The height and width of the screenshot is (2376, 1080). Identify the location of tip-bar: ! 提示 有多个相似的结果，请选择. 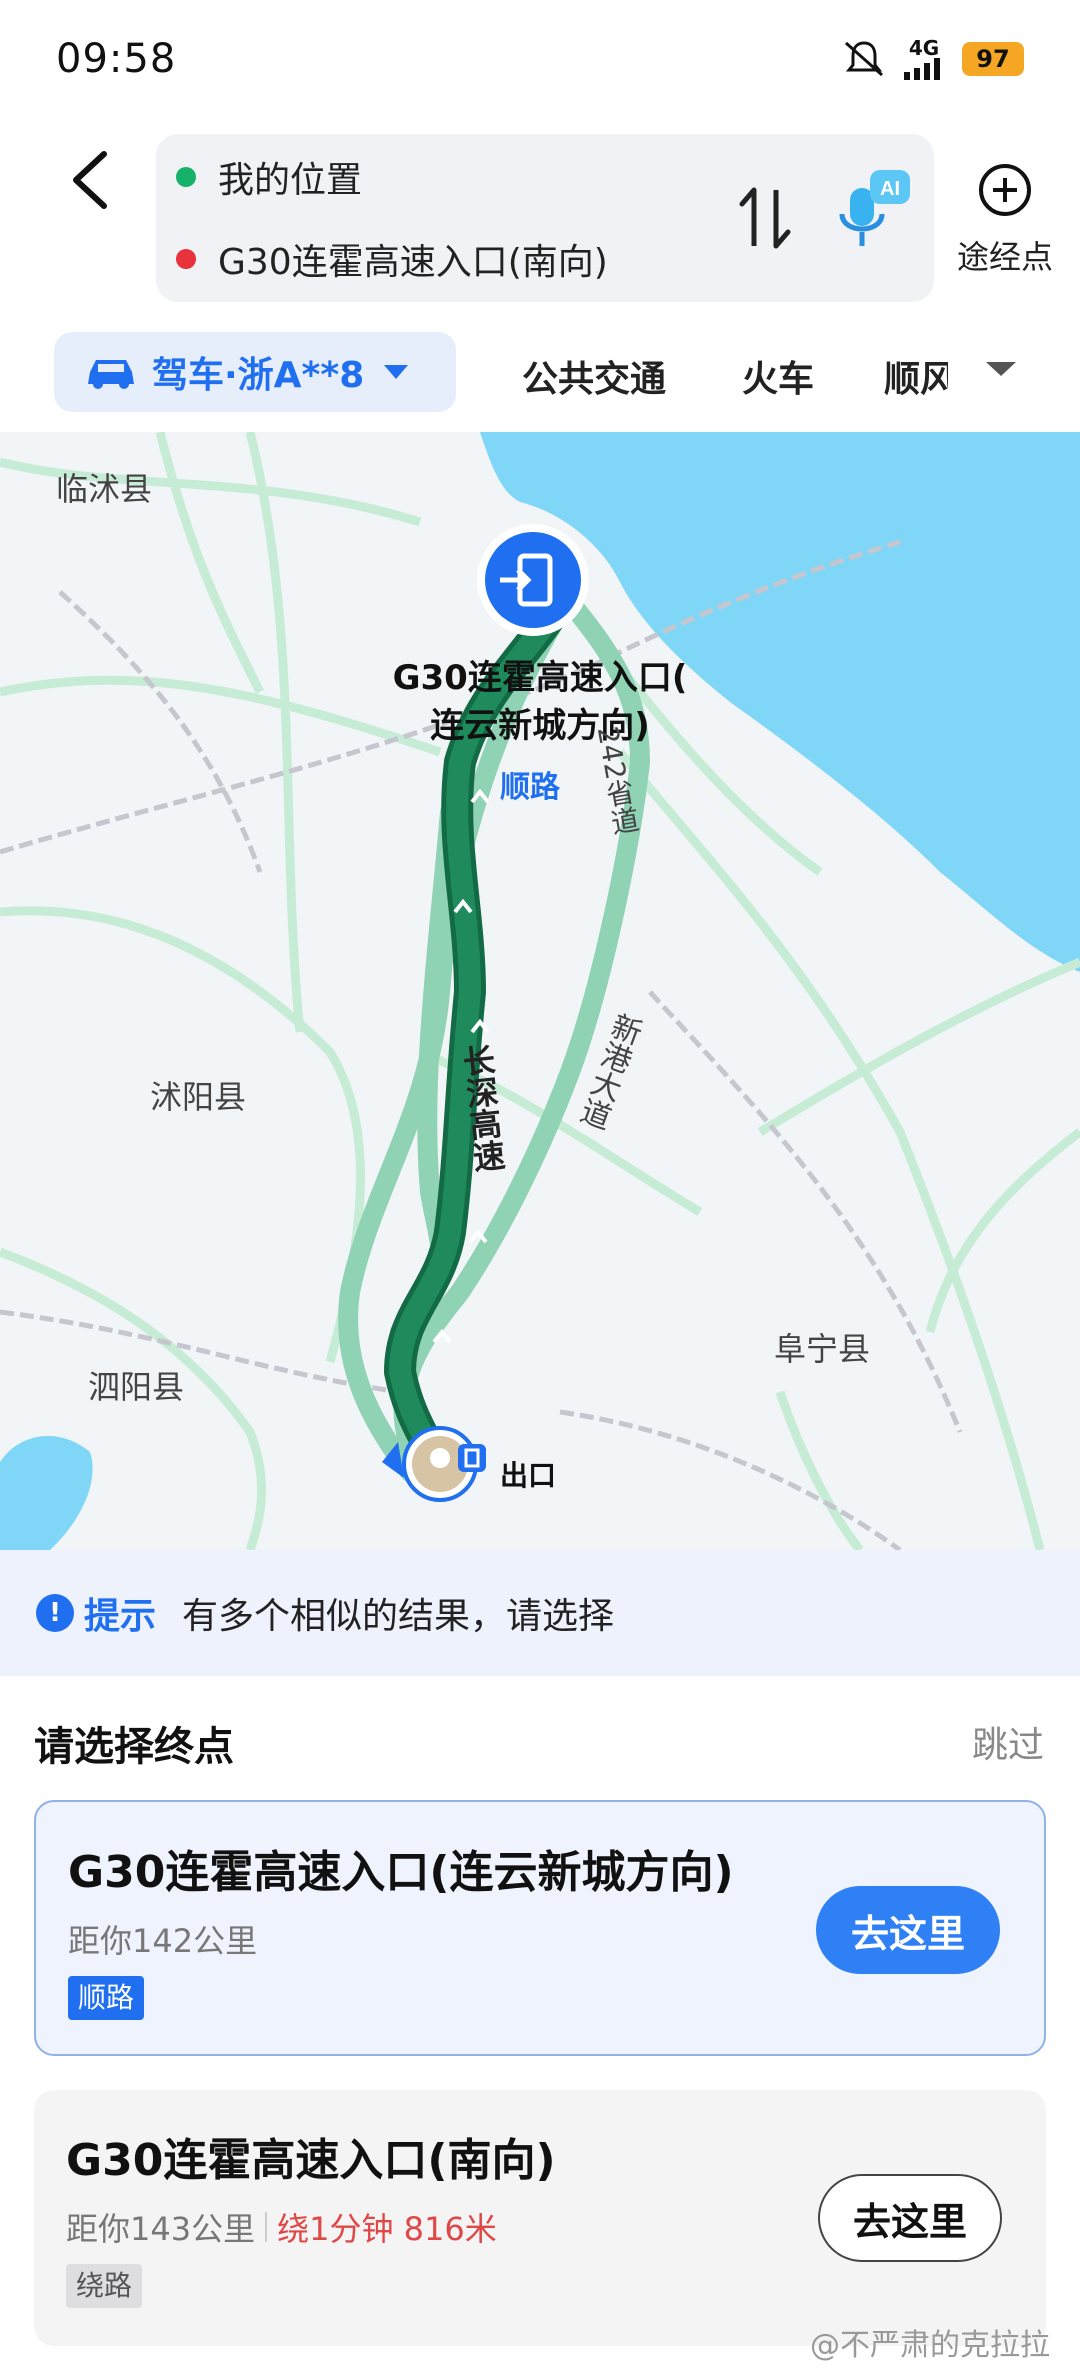
(540, 1613).